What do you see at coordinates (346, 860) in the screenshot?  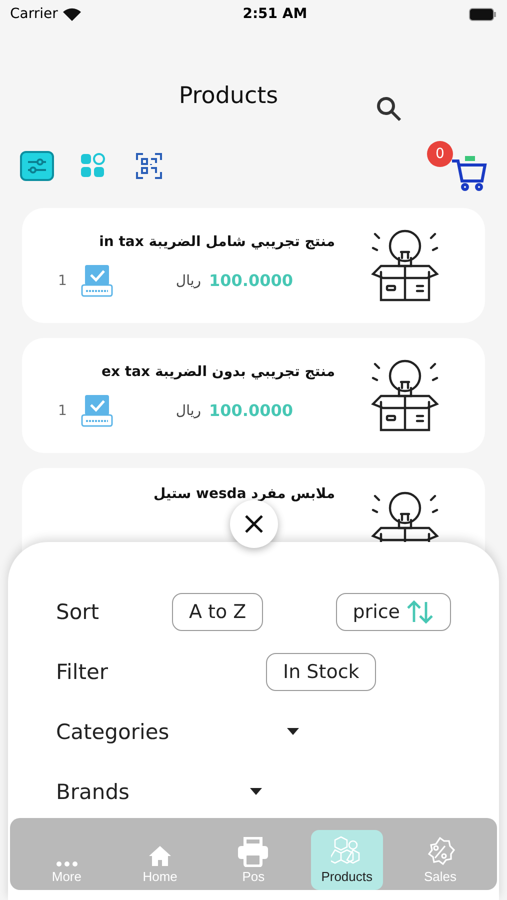 I see `nav-tab: Products` at bounding box center [346, 860].